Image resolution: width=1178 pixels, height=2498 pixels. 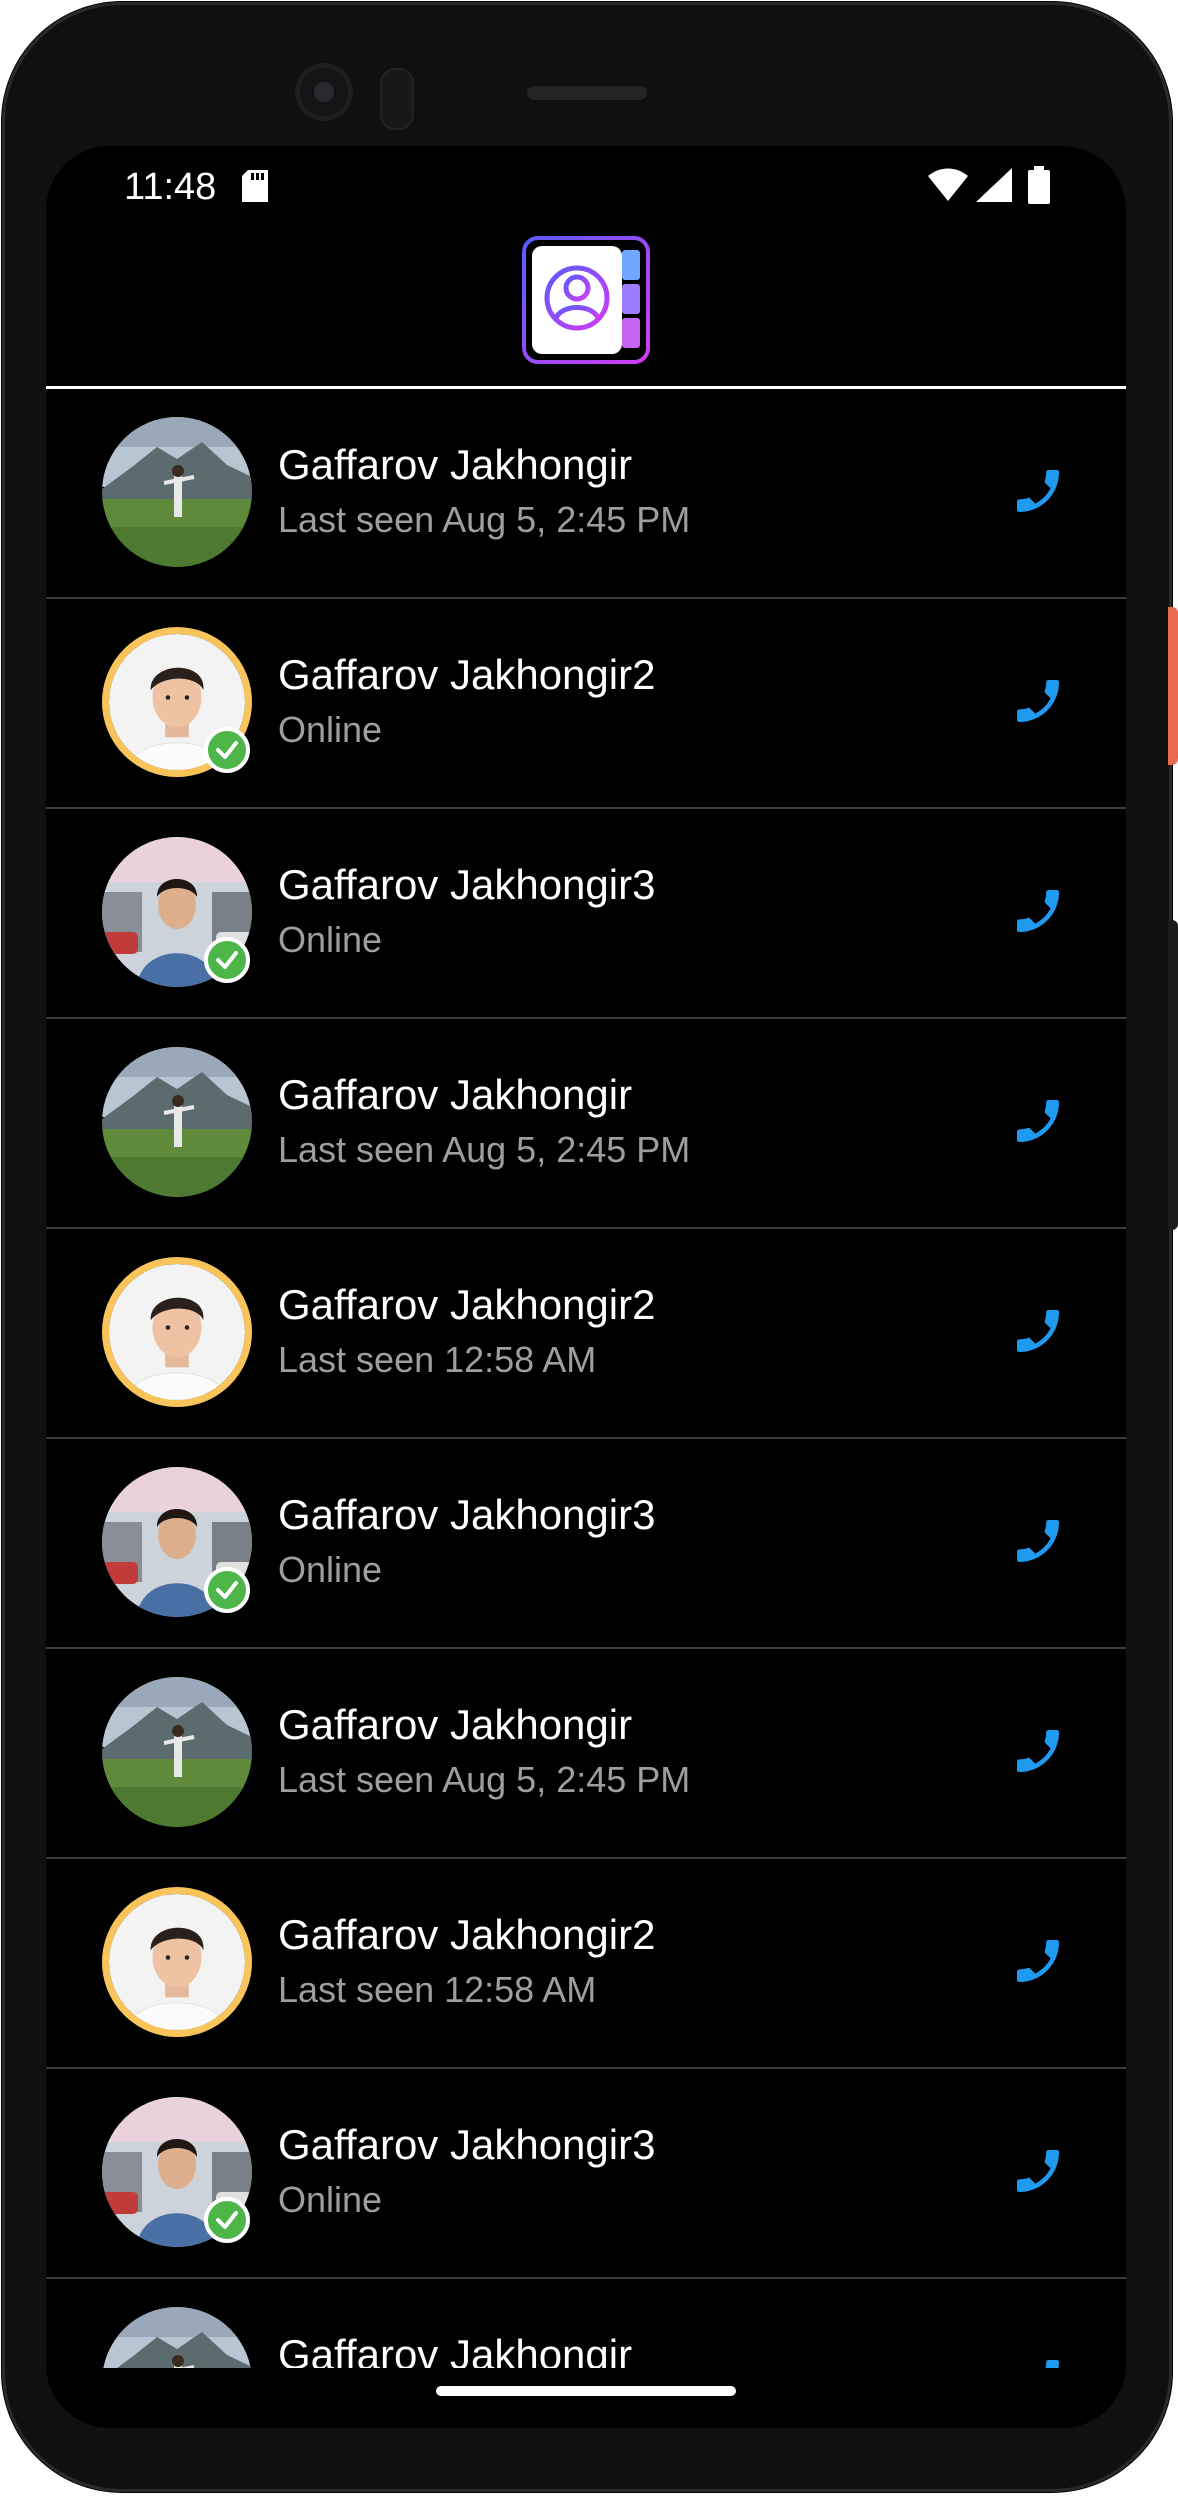 I want to click on contacts-book-icon, so click(x=586, y=302).